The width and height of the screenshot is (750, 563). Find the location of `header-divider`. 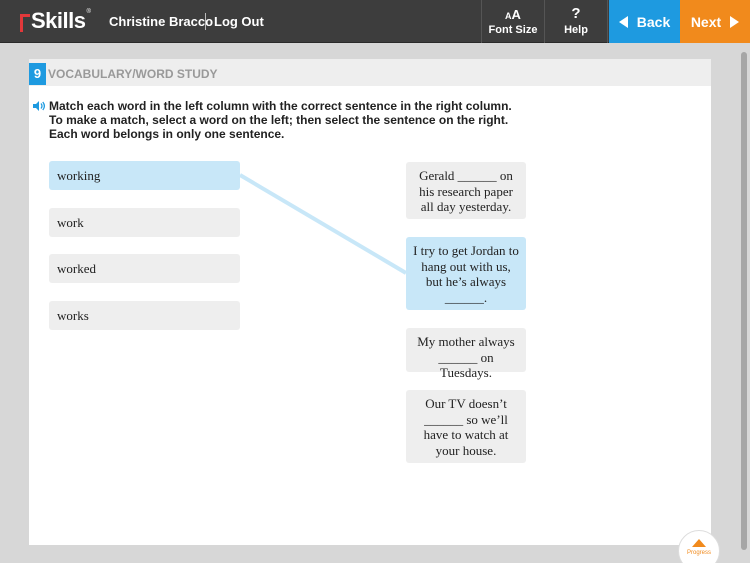

header-divider is located at coordinates (205, 21).